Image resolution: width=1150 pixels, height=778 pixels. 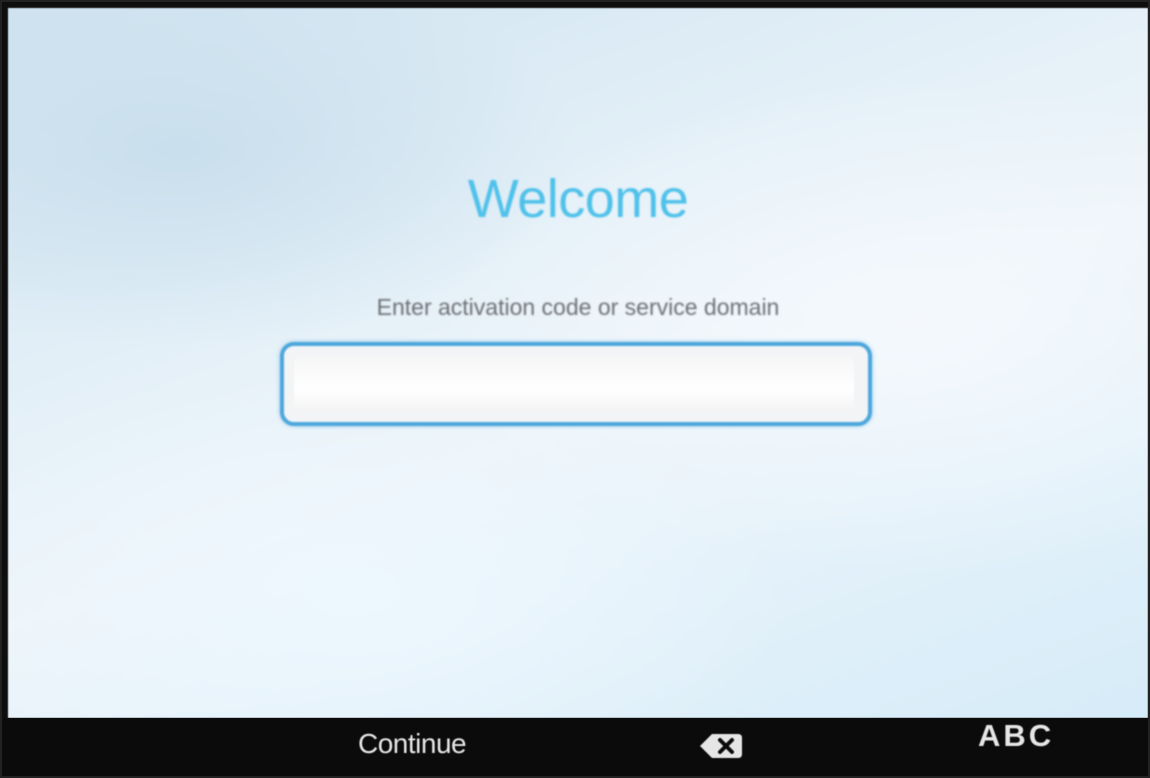 What do you see at coordinates (578, 307) in the screenshot?
I see `activation-prompt: Enter activation code or service domain` at bounding box center [578, 307].